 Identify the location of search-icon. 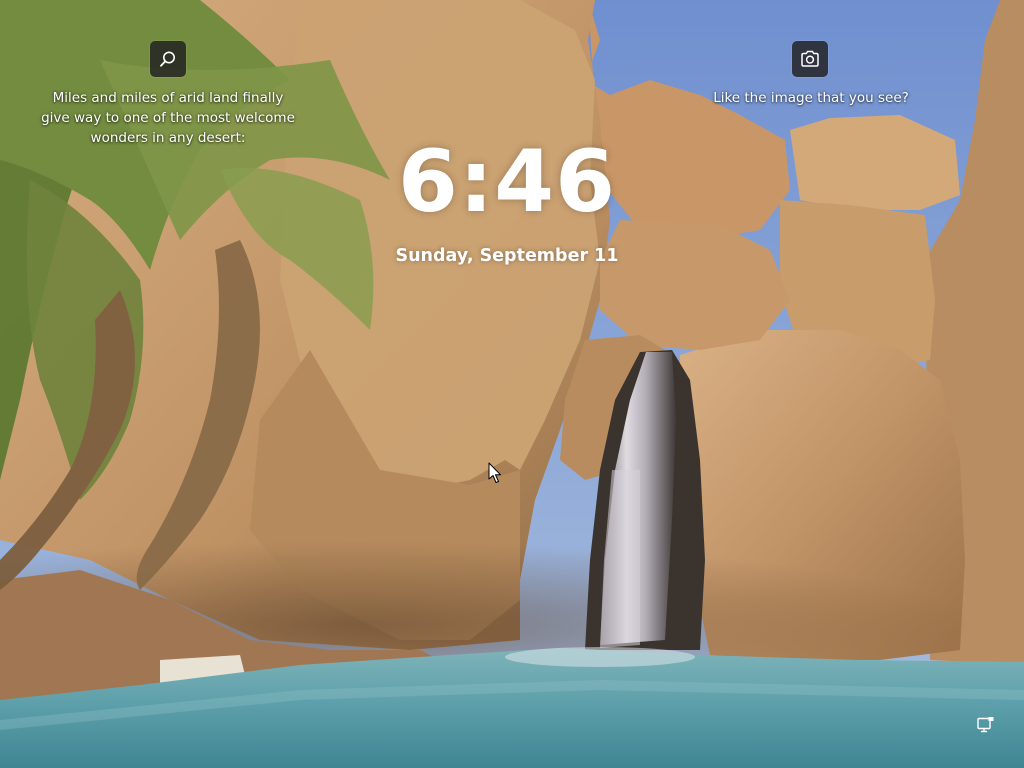
(168, 59).